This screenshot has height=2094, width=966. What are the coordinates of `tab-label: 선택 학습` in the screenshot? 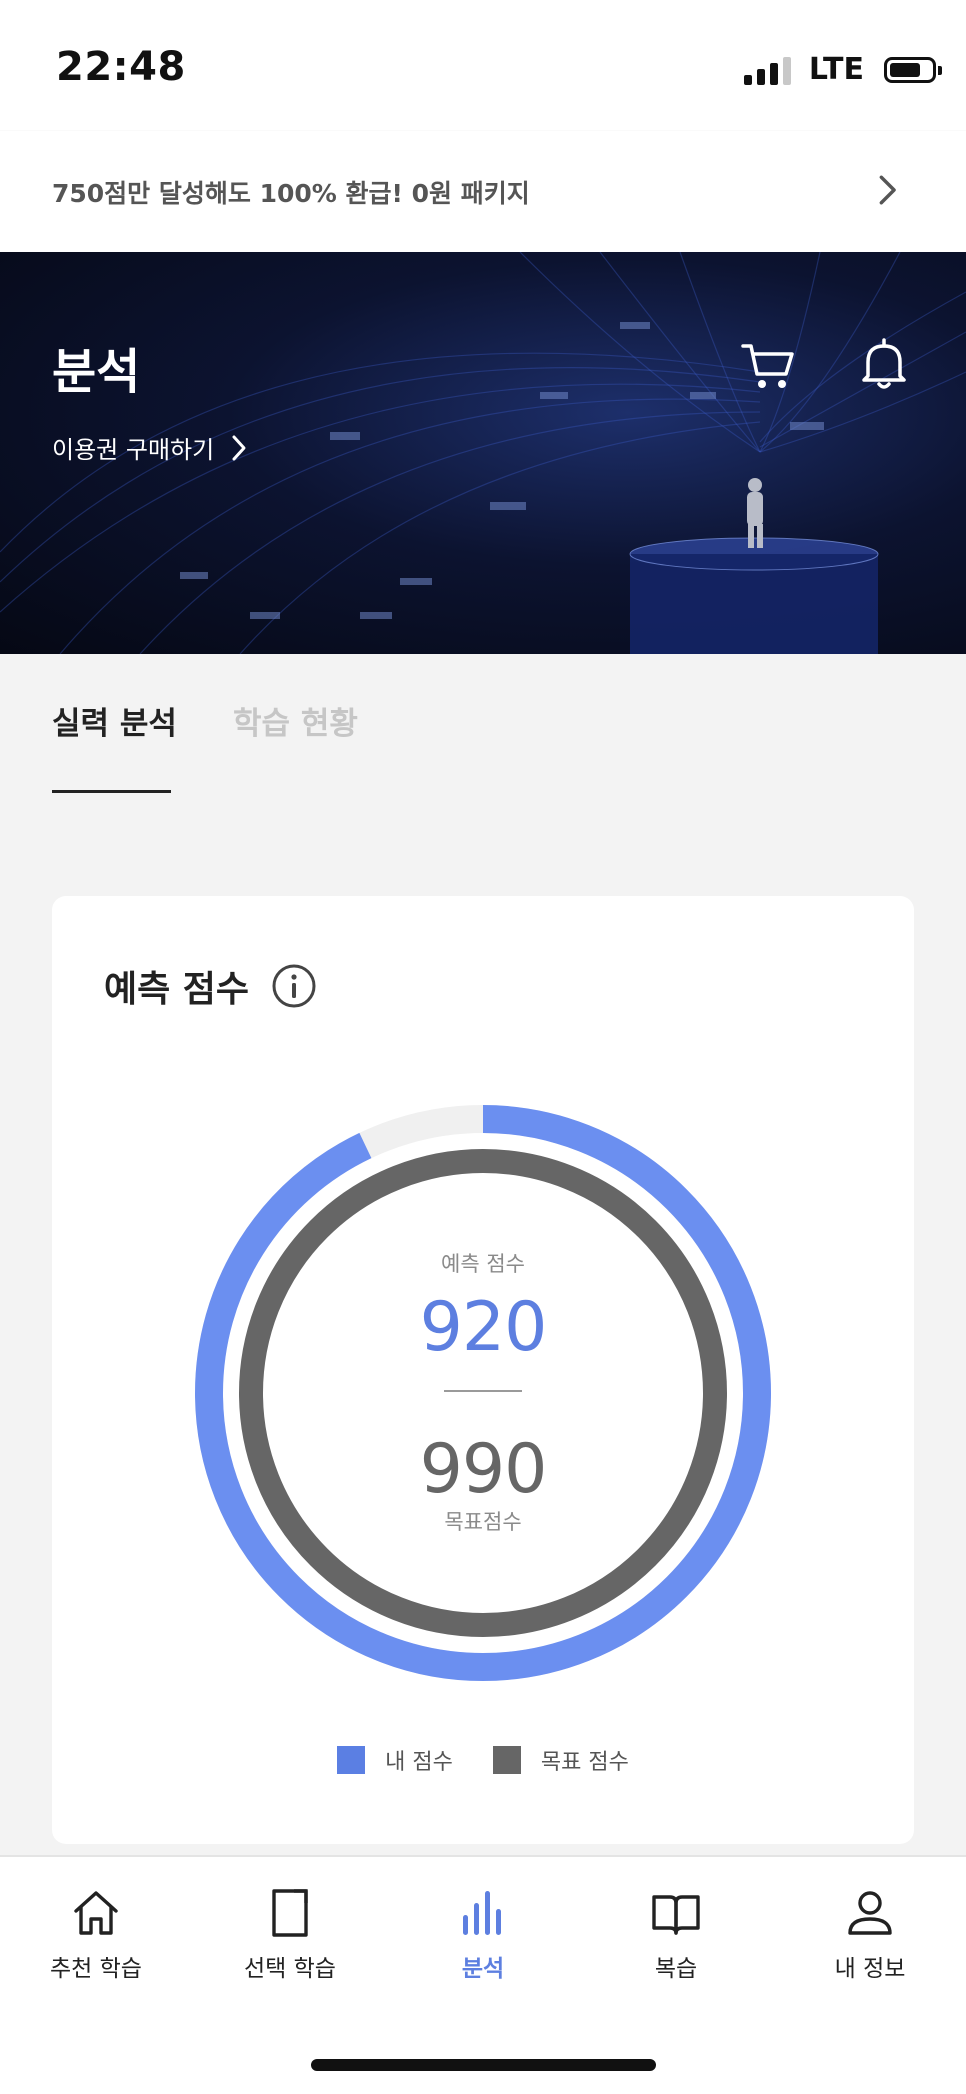 It's located at (290, 1969).